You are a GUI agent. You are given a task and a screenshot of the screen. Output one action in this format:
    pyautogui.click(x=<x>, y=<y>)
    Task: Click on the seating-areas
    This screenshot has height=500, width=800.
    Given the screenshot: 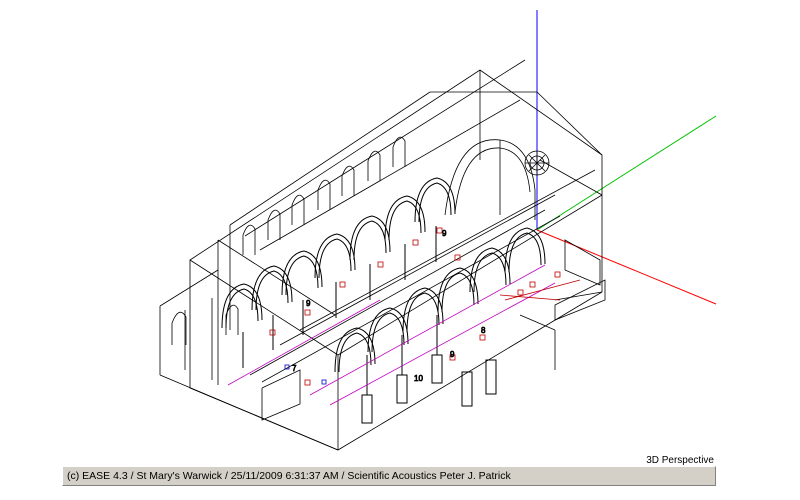 What is the action you would take?
    pyautogui.click(x=391, y=335)
    